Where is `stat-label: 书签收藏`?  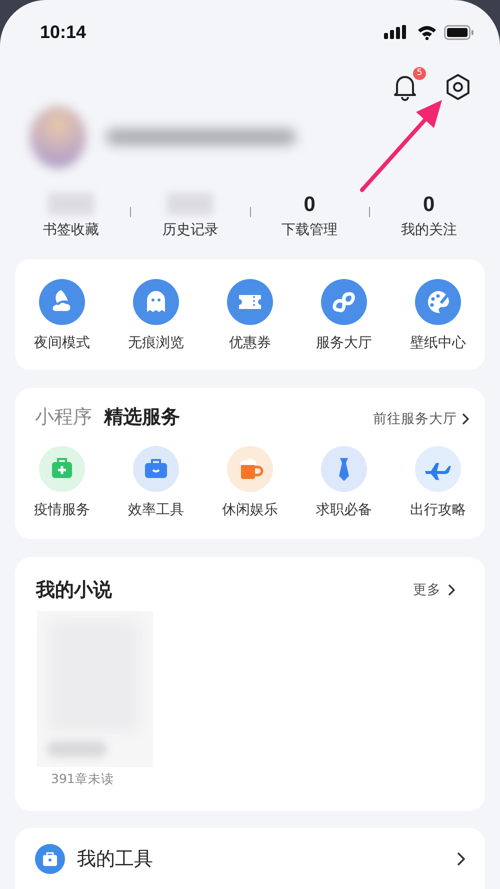 stat-label: 书签收藏 is located at coordinates (71, 230).